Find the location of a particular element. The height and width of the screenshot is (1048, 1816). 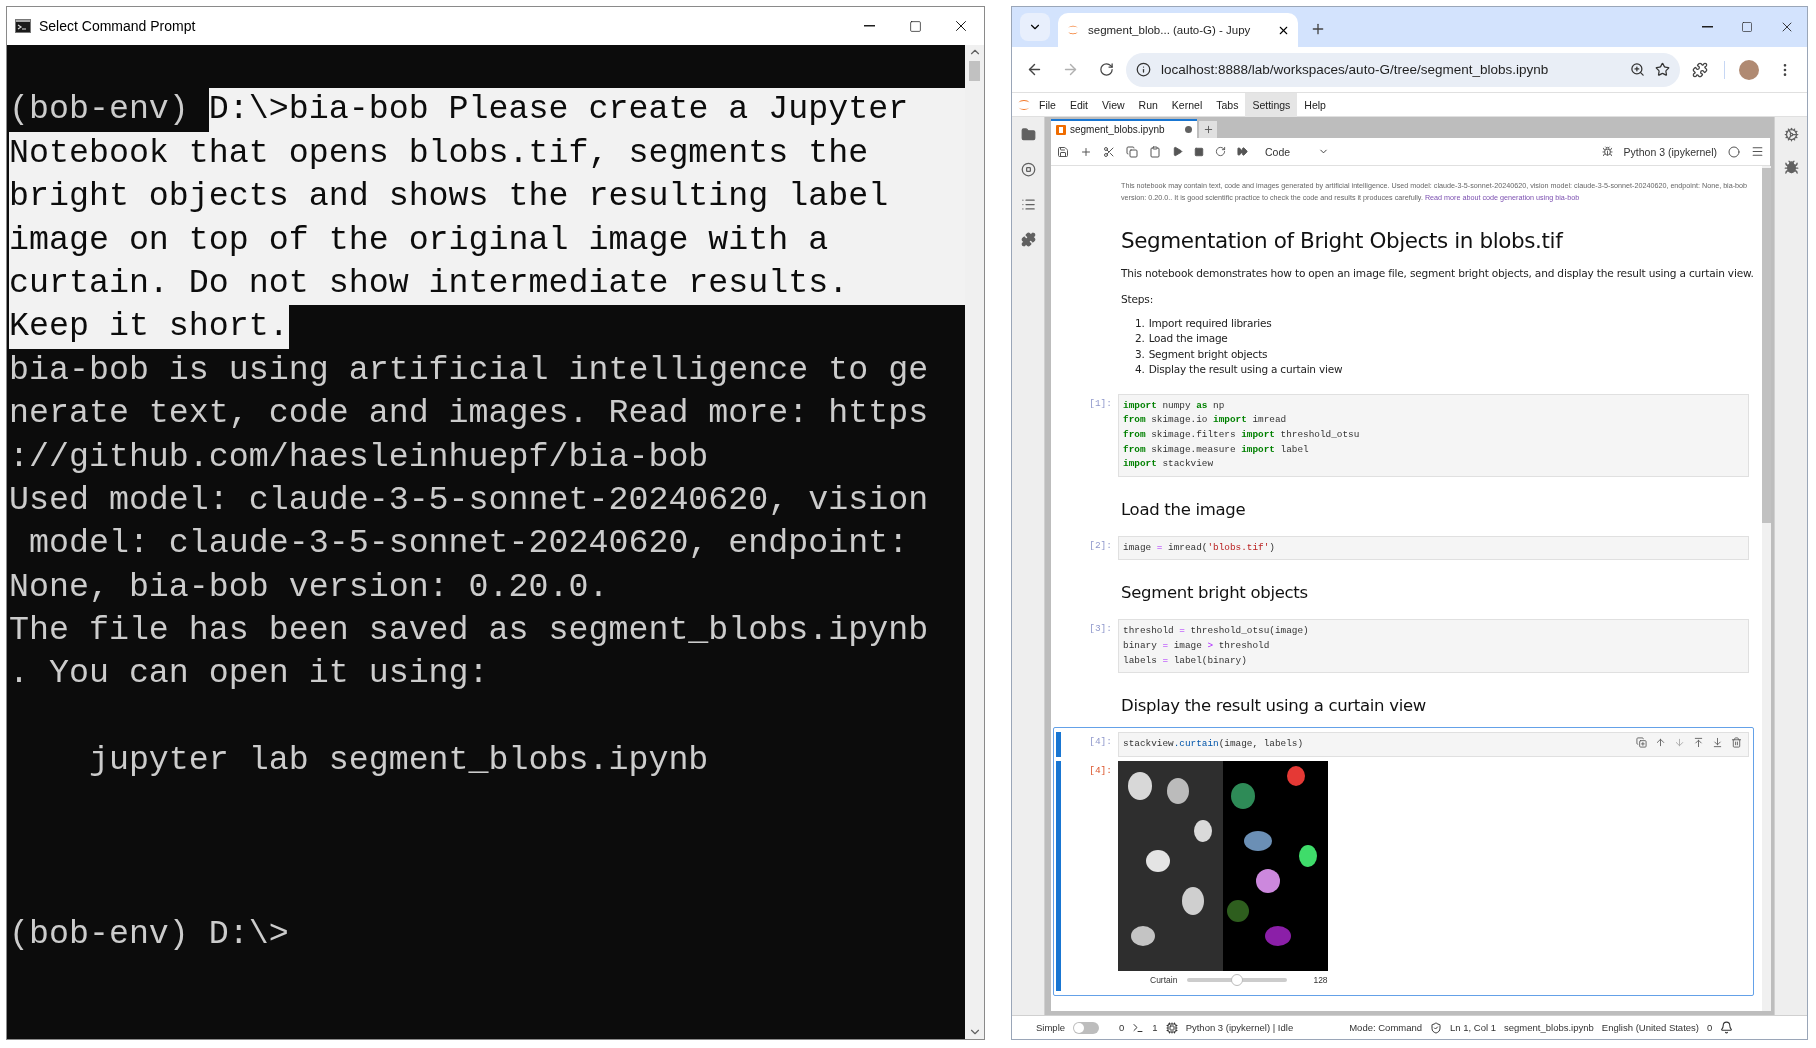

input-prompt: [4]: is located at coordinates (1100, 742).